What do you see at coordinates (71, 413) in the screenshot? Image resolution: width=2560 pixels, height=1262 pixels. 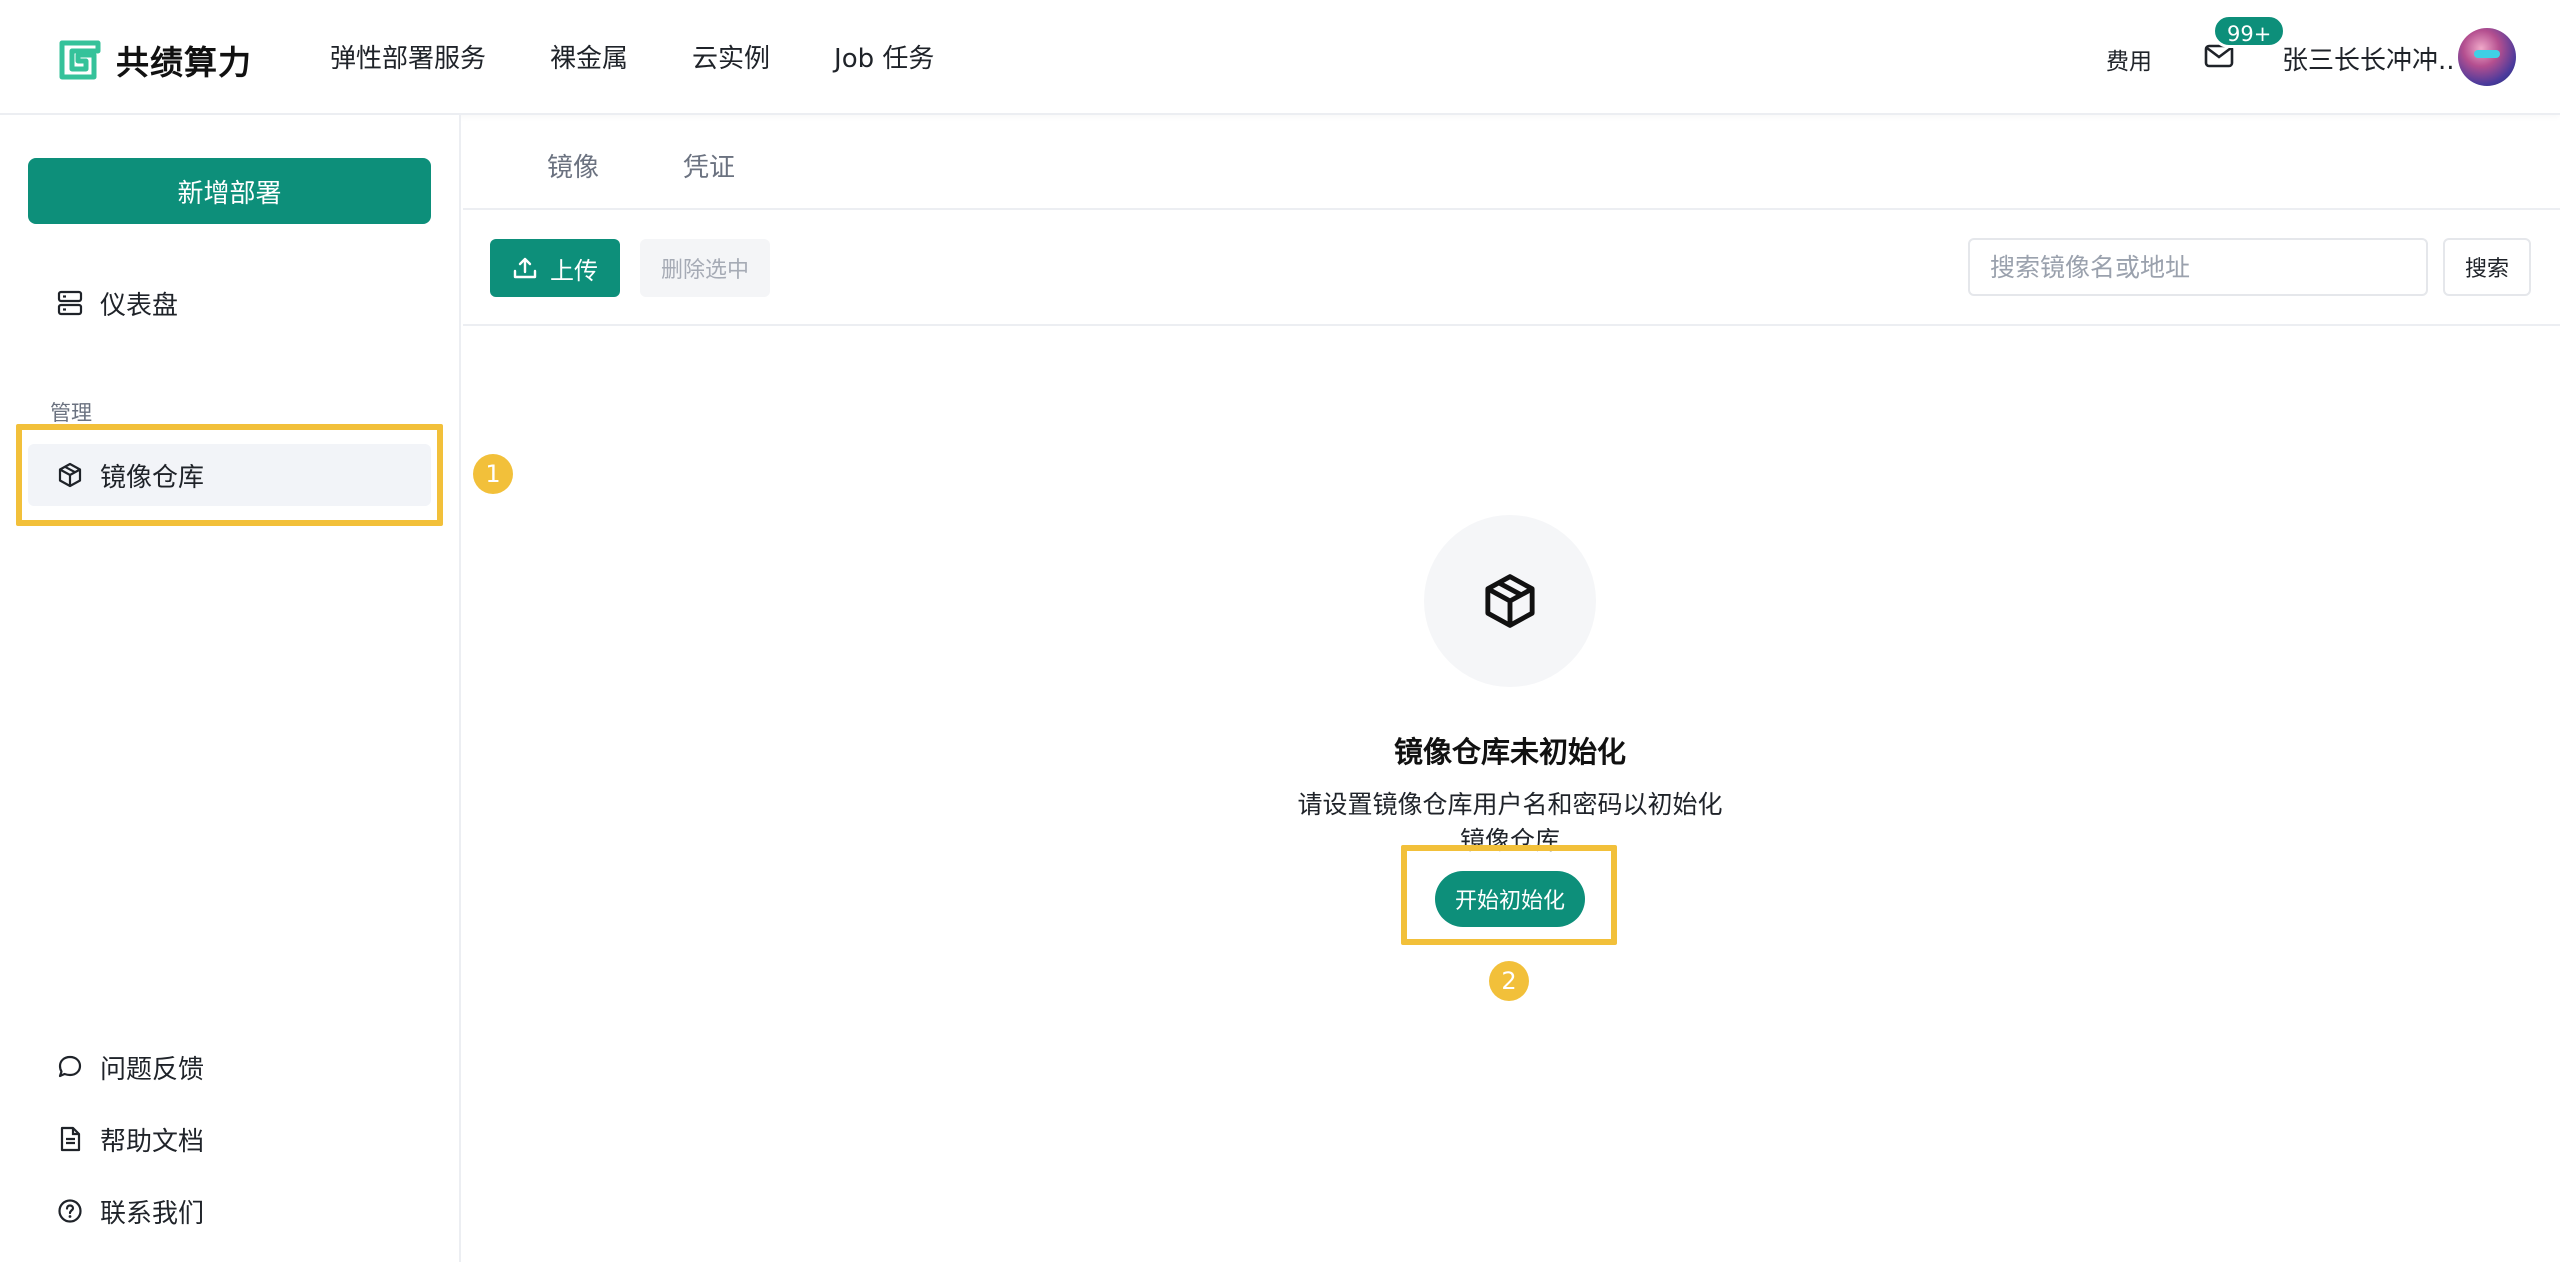 I see `section-label-manage: 管理` at bounding box center [71, 413].